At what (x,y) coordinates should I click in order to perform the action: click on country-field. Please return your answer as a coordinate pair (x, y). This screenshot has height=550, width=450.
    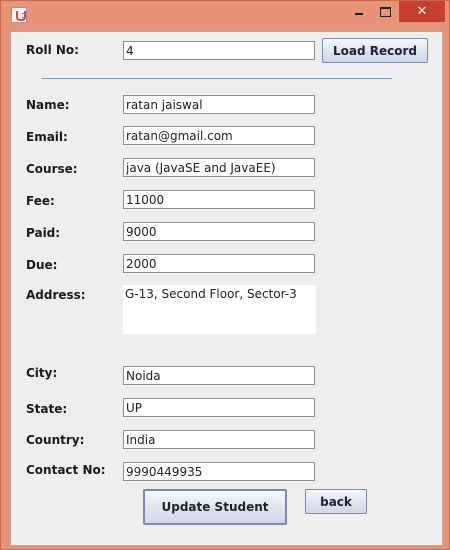
    Looking at the image, I should click on (219, 439).